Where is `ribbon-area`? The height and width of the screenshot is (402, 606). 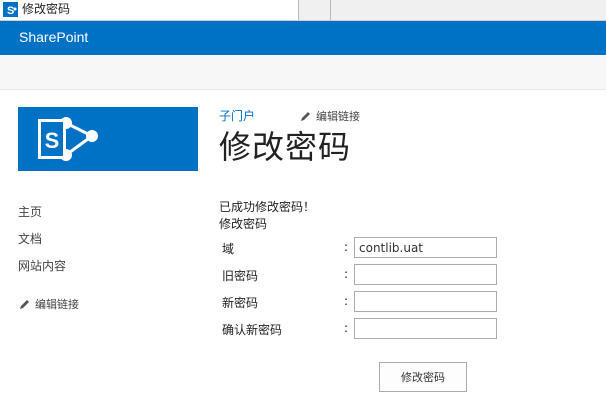
ribbon-area is located at coordinates (303, 72).